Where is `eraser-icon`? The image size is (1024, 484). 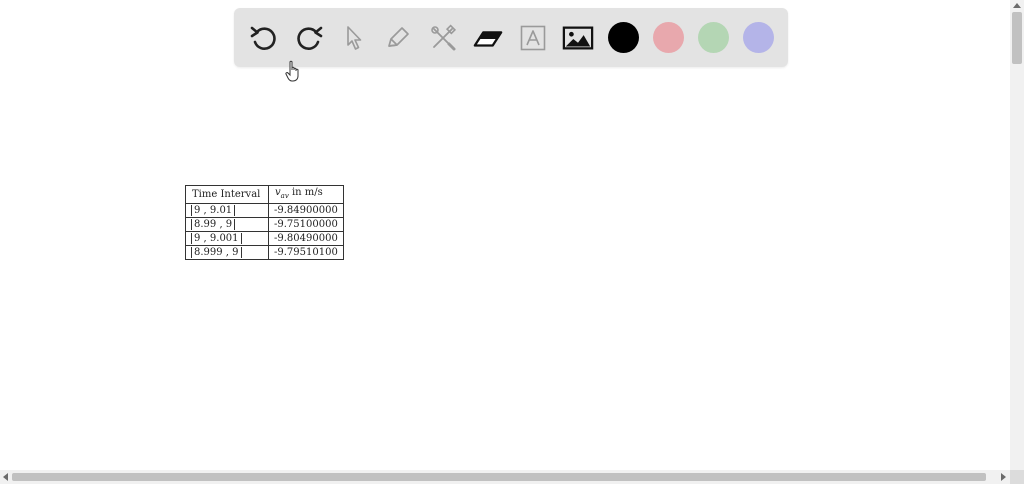 eraser-icon is located at coordinates (488, 39).